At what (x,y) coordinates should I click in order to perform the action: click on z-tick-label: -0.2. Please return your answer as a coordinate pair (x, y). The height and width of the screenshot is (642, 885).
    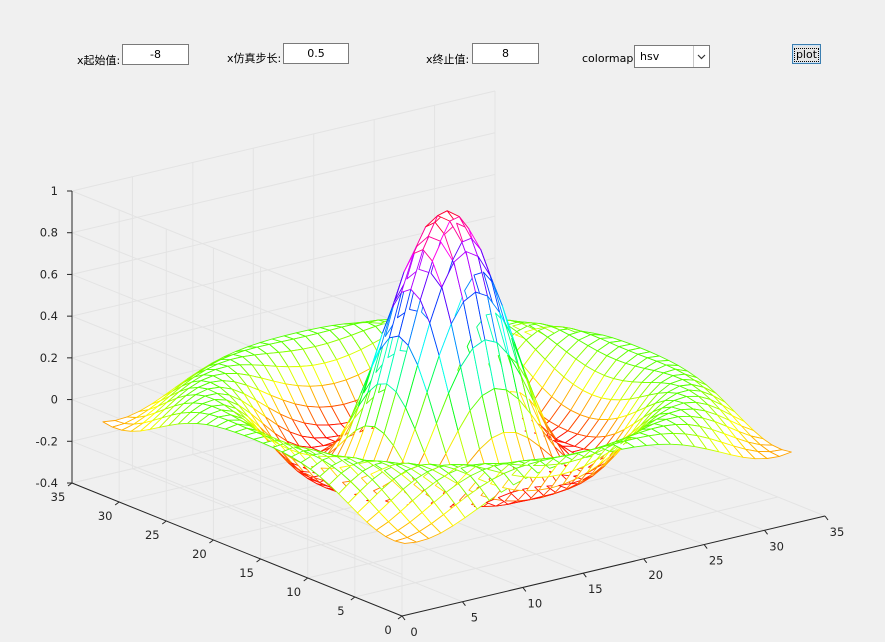
    Looking at the image, I should click on (47, 441).